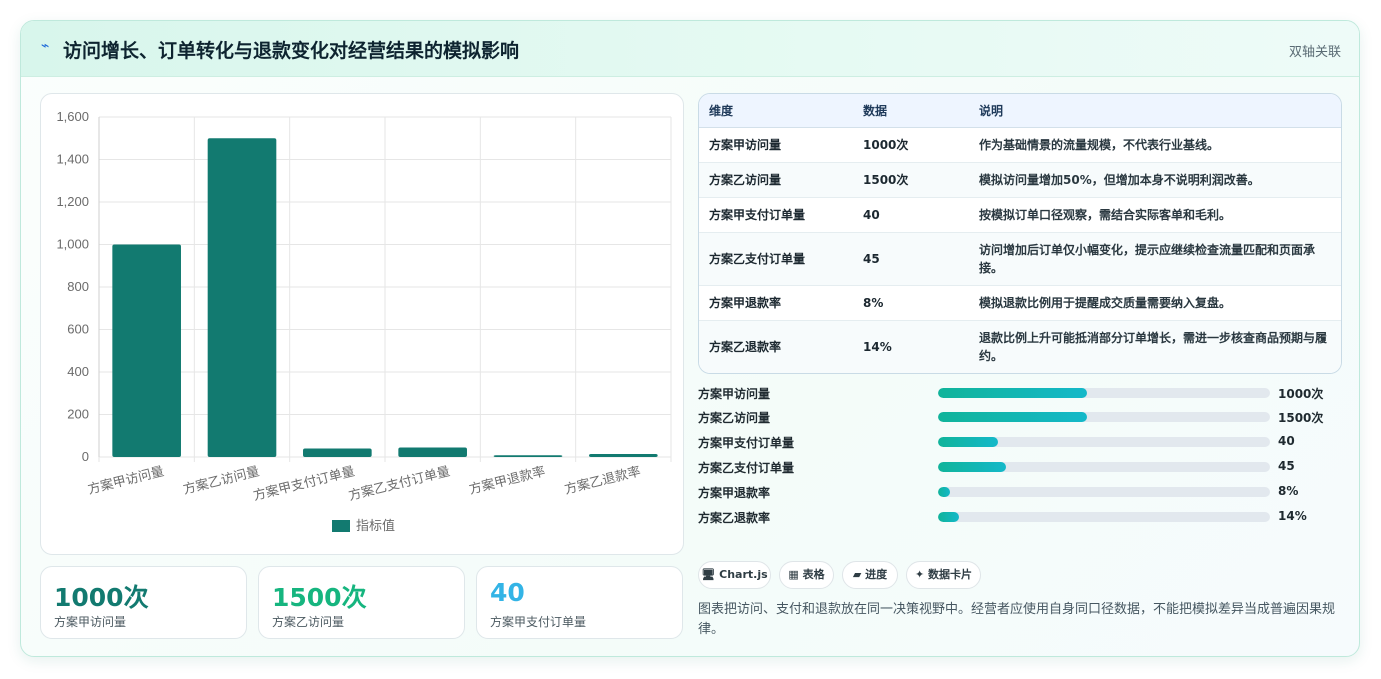  What do you see at coordinates (734, 394) in the screenshot?
I see `progress-label: 方案甲访问量` at bounding box center [734, 394].